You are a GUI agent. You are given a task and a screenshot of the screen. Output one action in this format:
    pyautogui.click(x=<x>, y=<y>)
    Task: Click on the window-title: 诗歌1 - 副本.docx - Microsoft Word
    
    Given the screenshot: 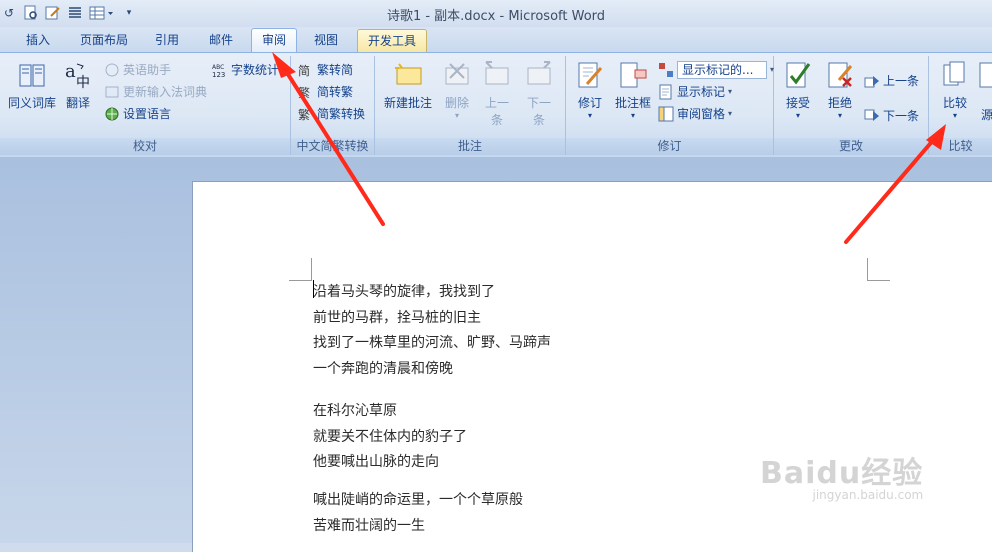 What is the action you would take?
    pyautogui.click(x=496, y=16)
    